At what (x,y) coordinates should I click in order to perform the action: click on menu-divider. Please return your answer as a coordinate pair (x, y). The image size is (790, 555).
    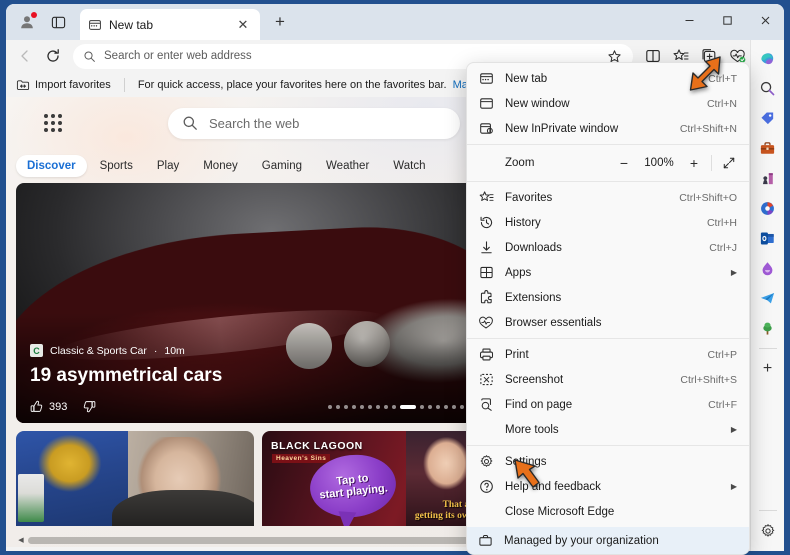
    Looking at the image, I should click on (608, 445).